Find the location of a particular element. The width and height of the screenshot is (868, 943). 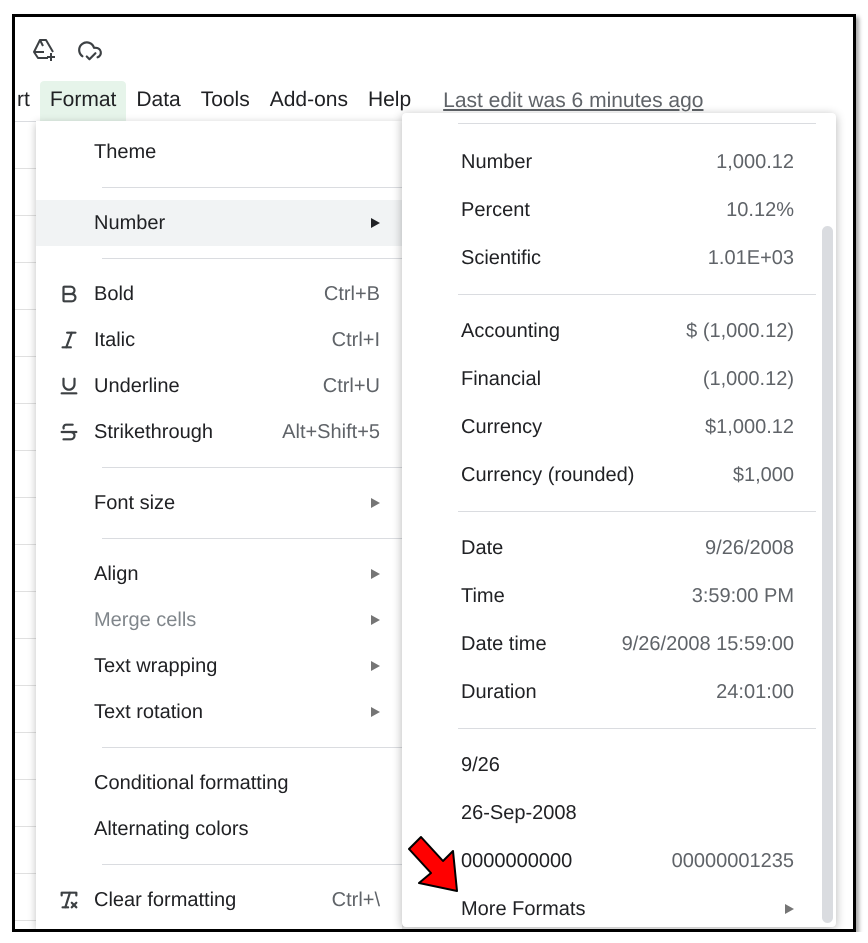

menu-item: 9/26 is located at coordinates (619, 765).